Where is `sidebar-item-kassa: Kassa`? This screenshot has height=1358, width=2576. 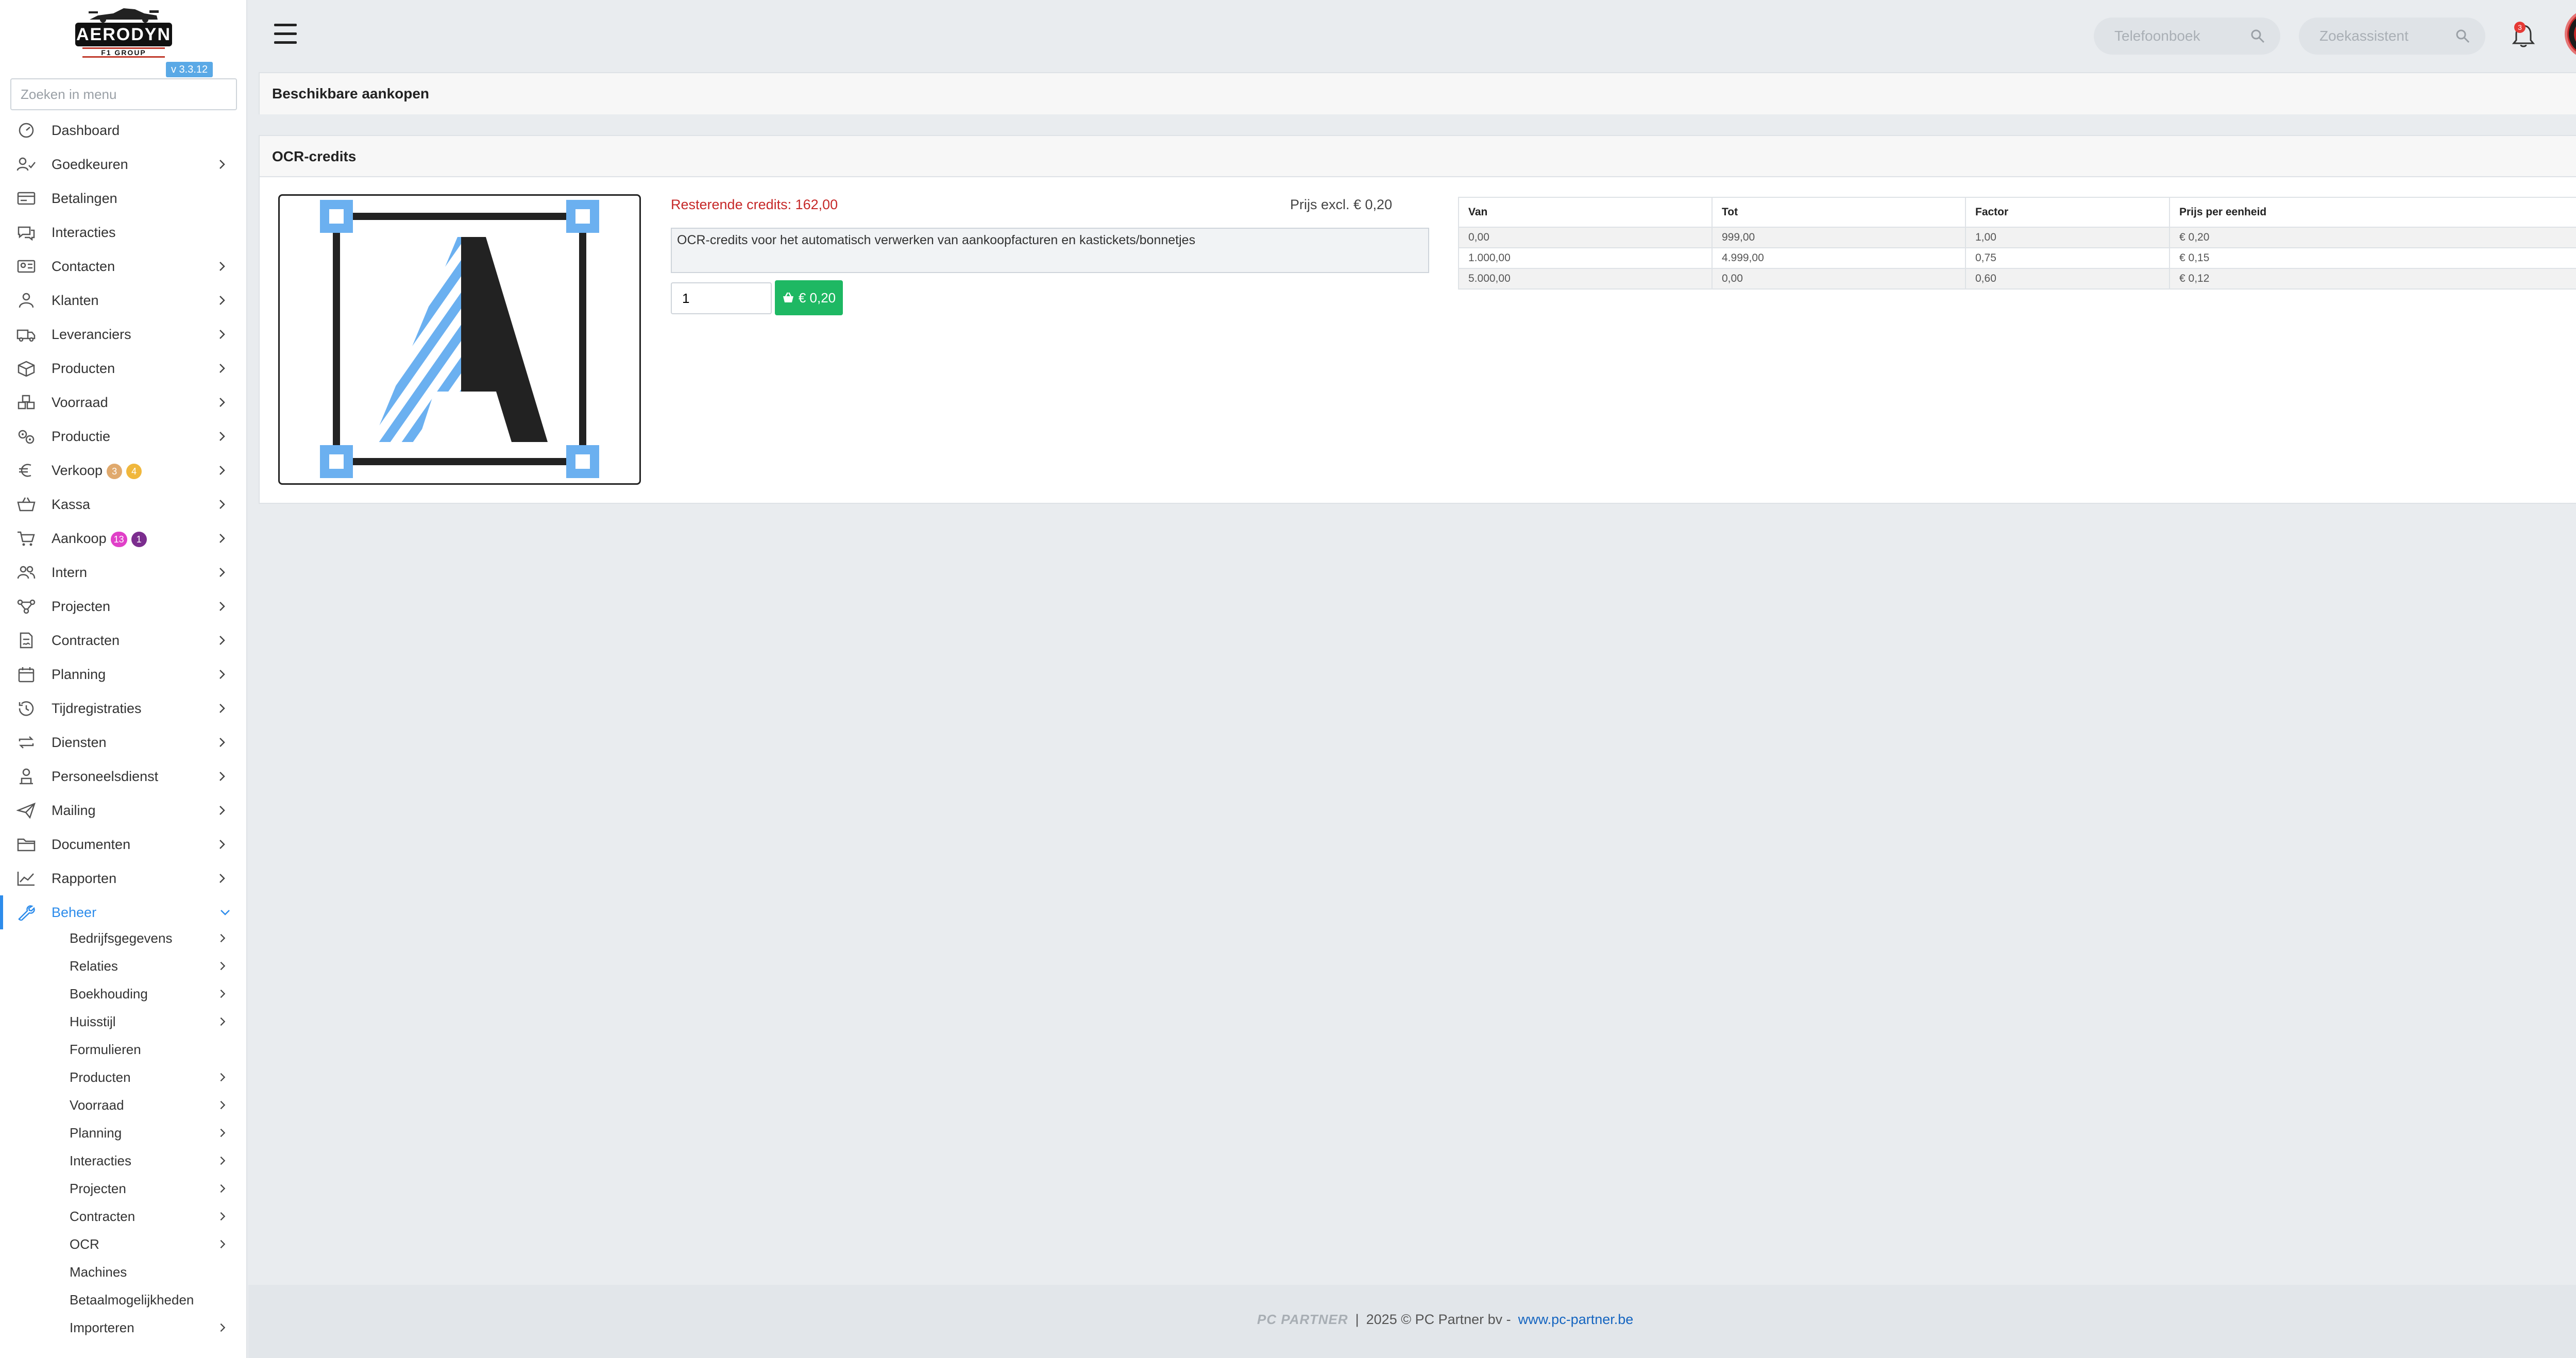
sidebar-item-kassa: Kassa is located at coordinates (124, 504).